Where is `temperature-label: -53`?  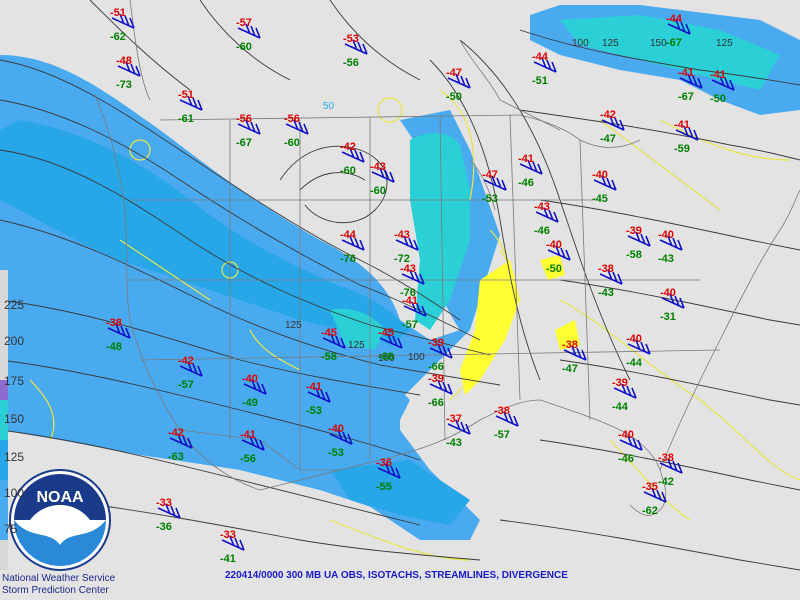 temperature-label: -53 is located at coordinates (351, 39).